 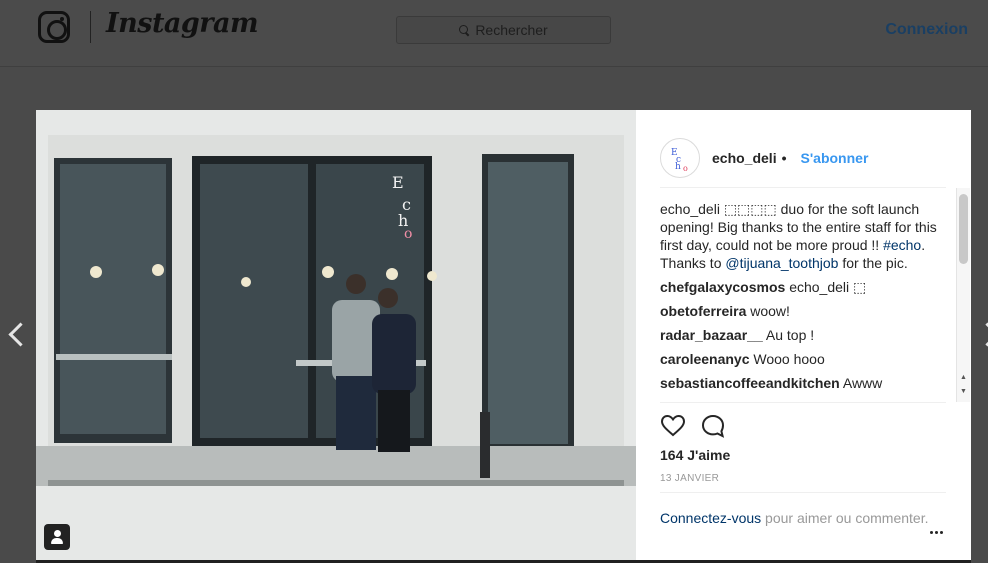 I want to click on hashtag-link: #echo, so click(x=902, y=245).